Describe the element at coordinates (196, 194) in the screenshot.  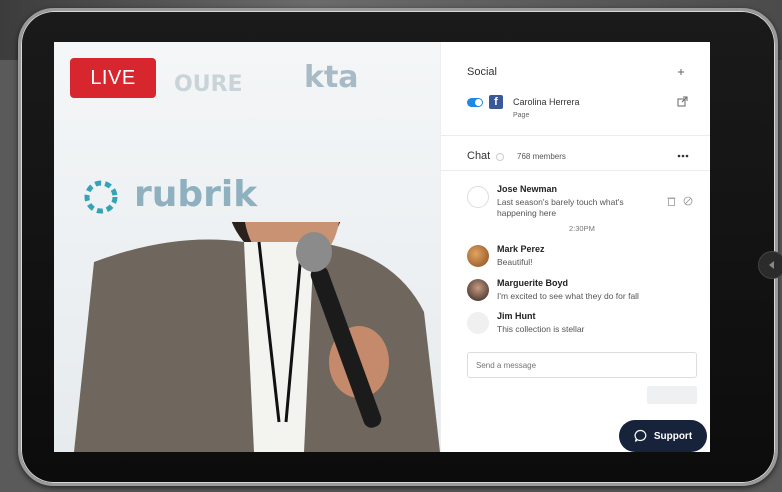
I see `sponsor-logo-rubrik: rubrik` at that location.